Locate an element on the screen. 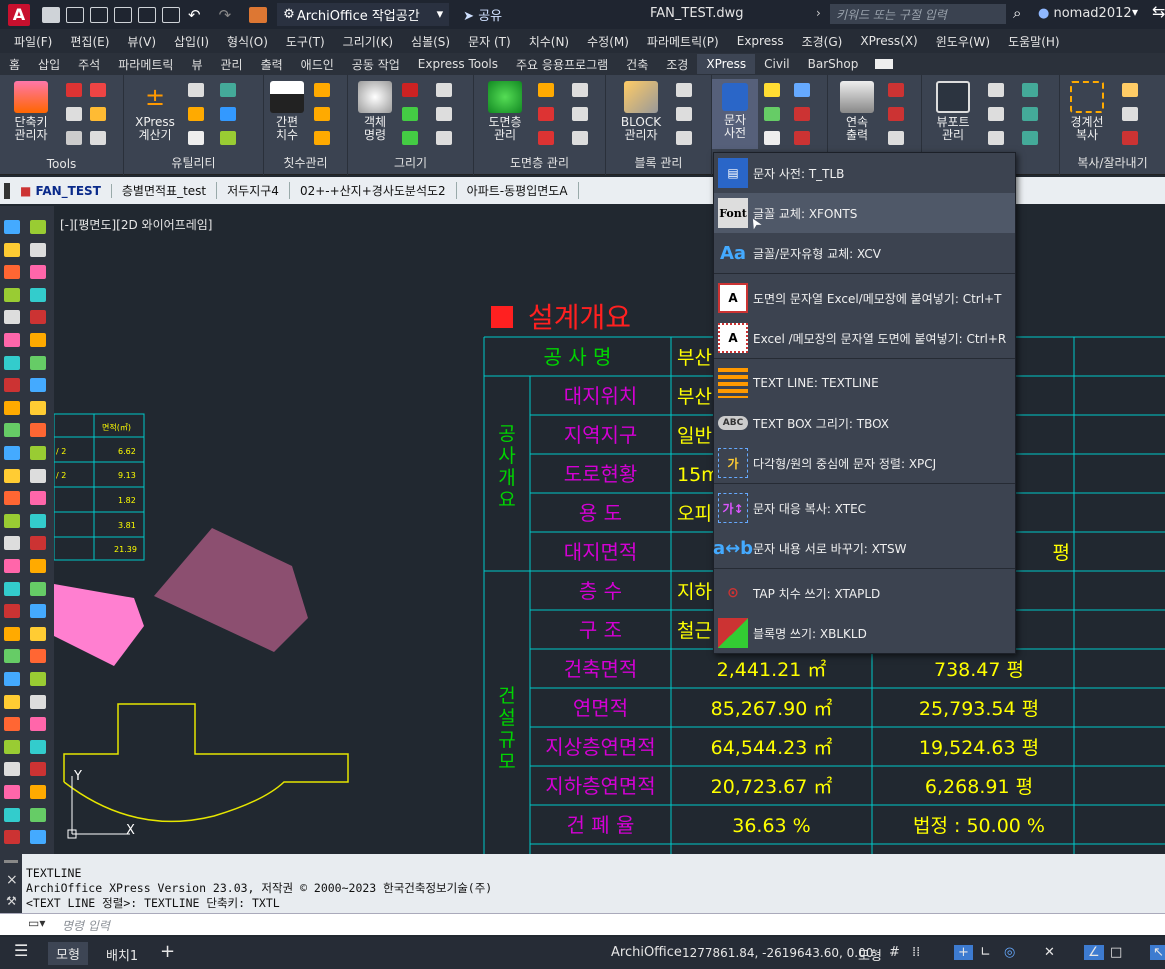 The height and width of the screenshot is (969, 1165). transparency-icon: □ is located at coordinates (1116, 952).